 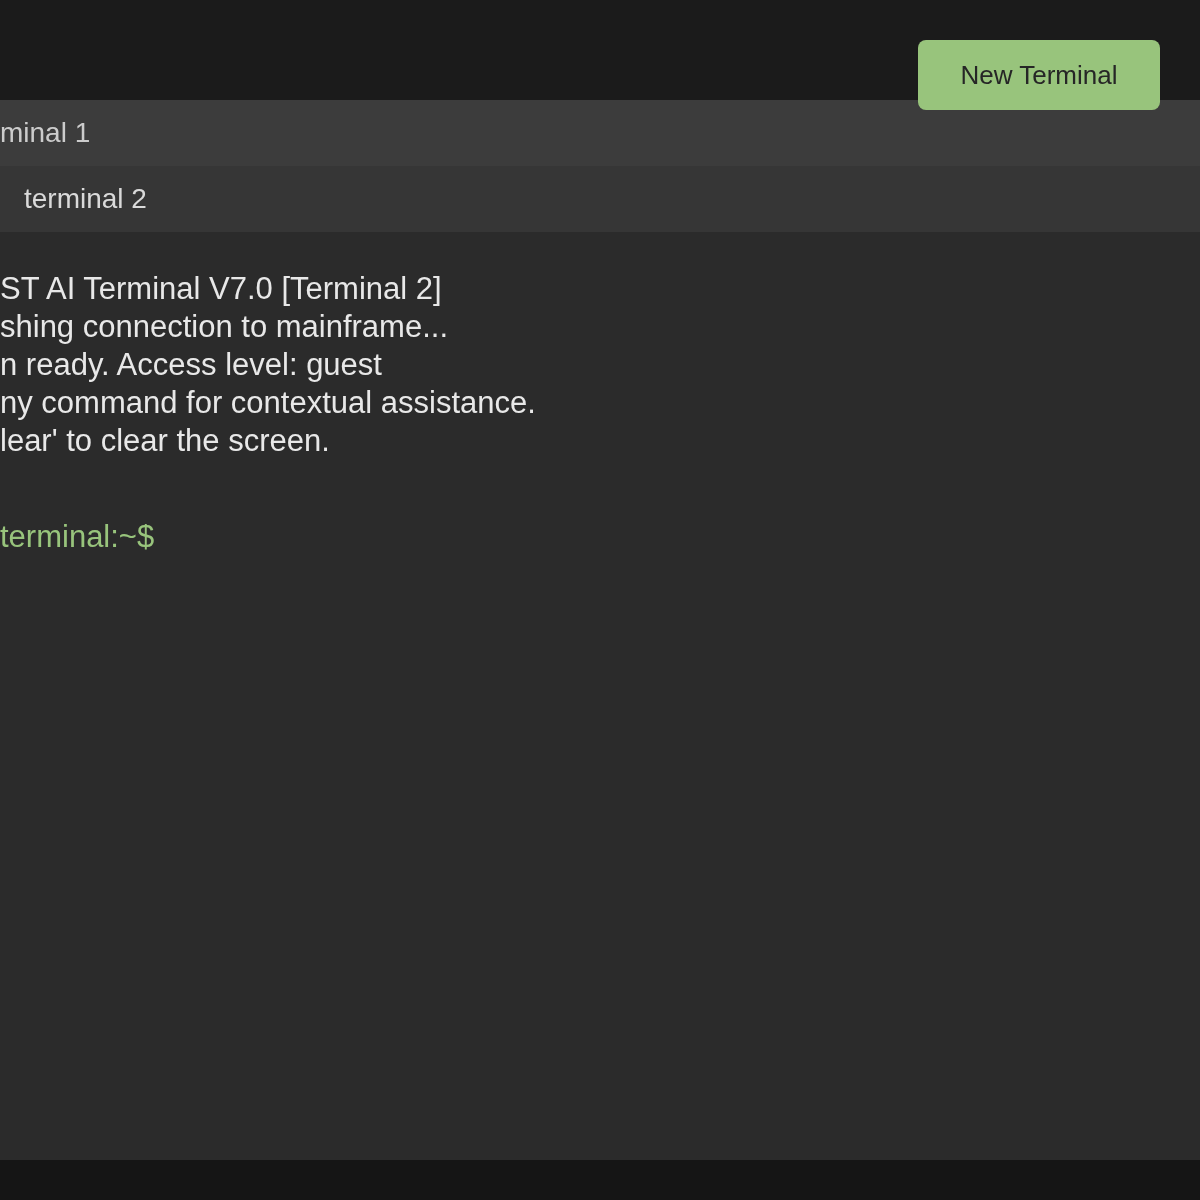 What do you see at coordinates (77, 537) in the screenshot?
I see `terminal-prompt: terminal:~$` at bounding box center [77, 537].